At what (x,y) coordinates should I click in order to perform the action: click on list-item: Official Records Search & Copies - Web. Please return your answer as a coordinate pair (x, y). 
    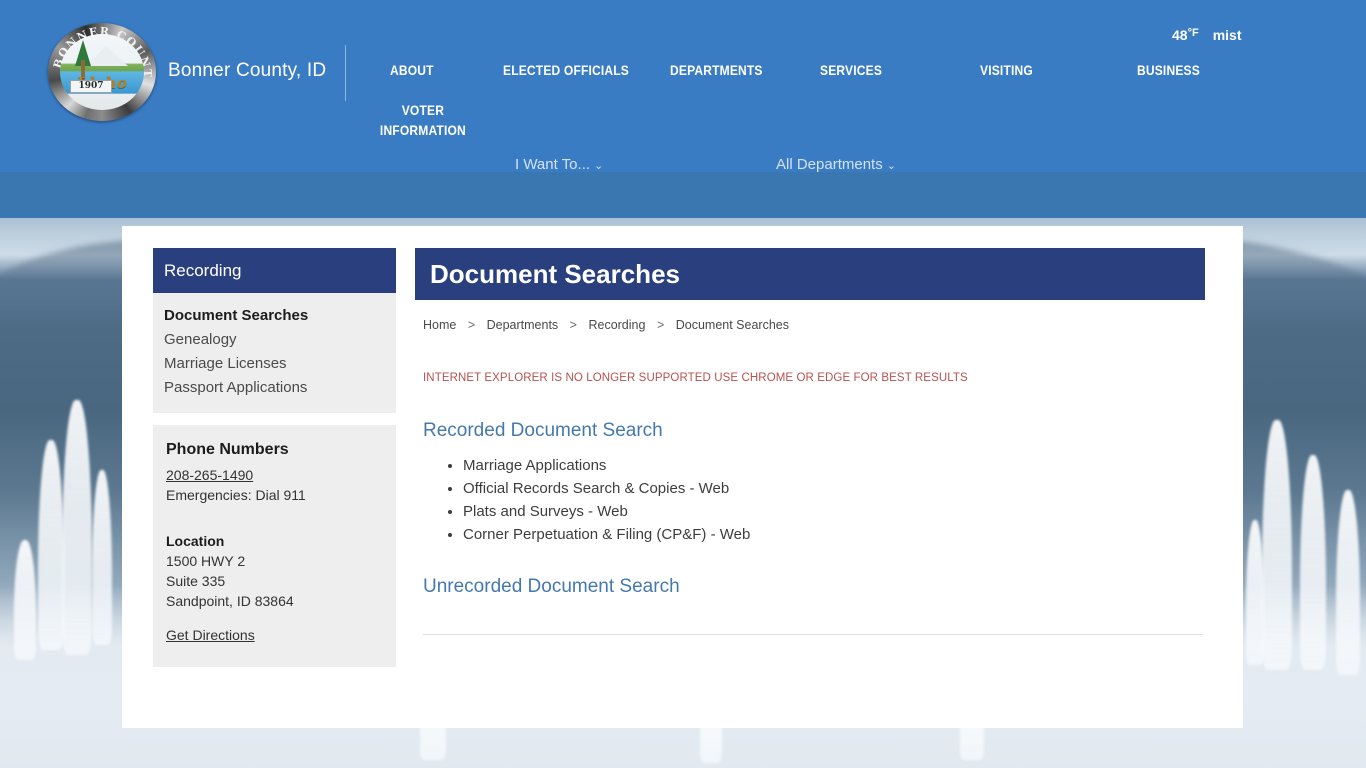
    Looking at the image, I should click on (834, 488).